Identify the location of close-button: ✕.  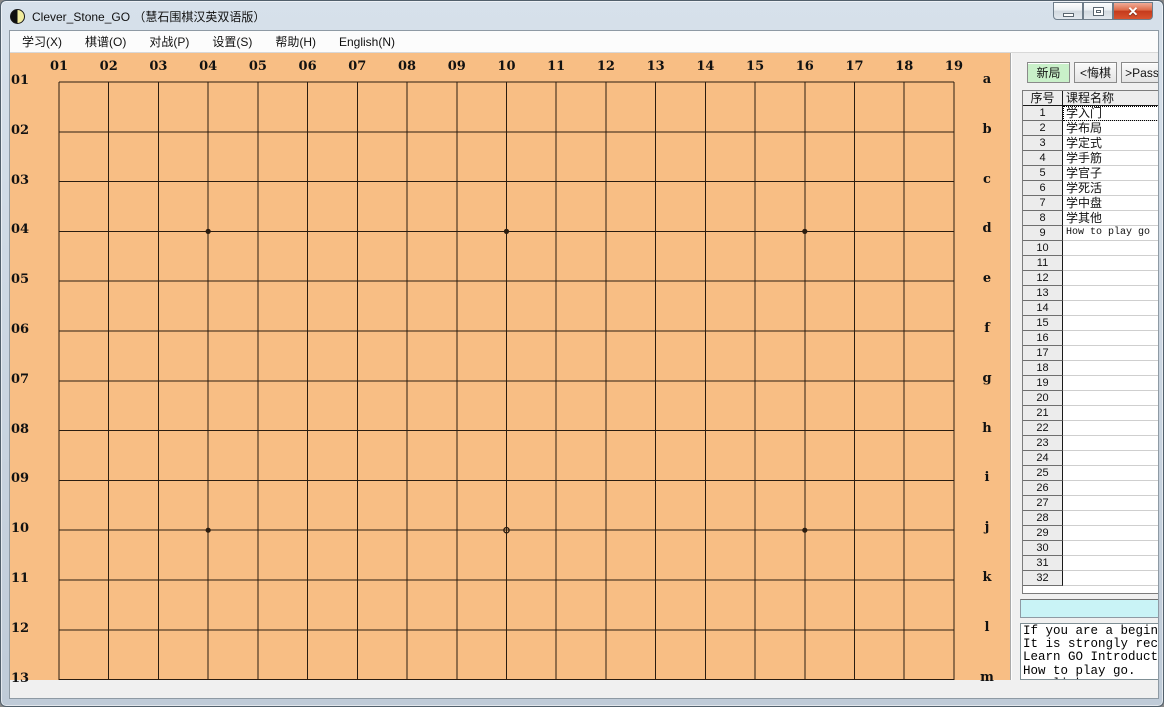
(1133, 11).